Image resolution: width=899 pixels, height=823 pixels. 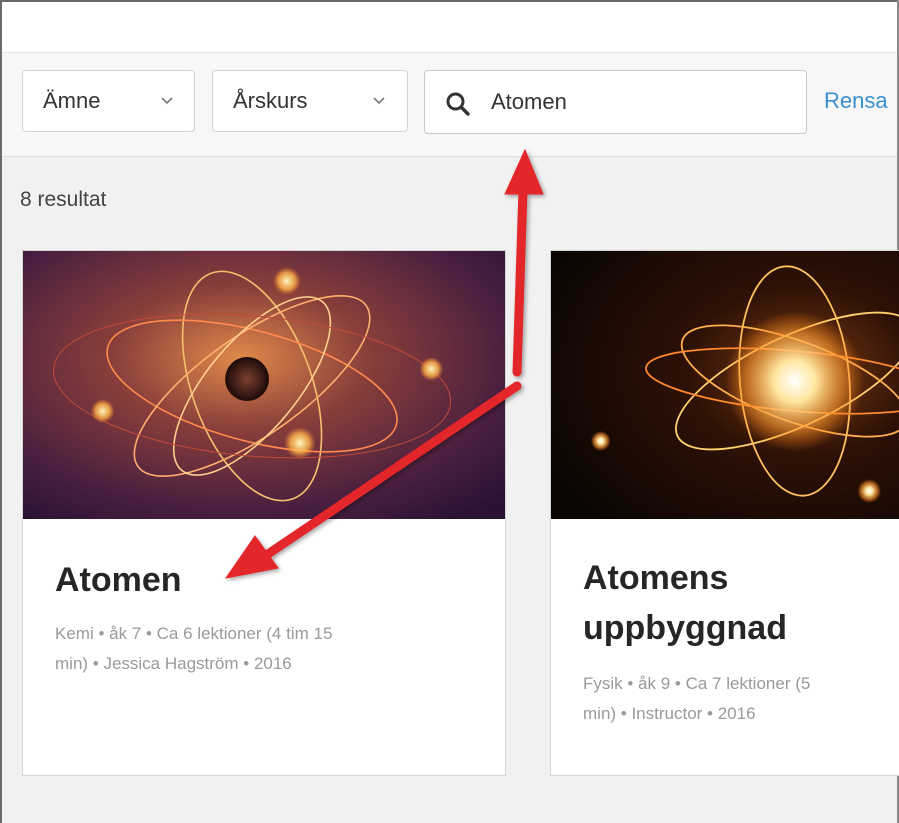 I want to click on header-strip, so click(x=449, y=27).